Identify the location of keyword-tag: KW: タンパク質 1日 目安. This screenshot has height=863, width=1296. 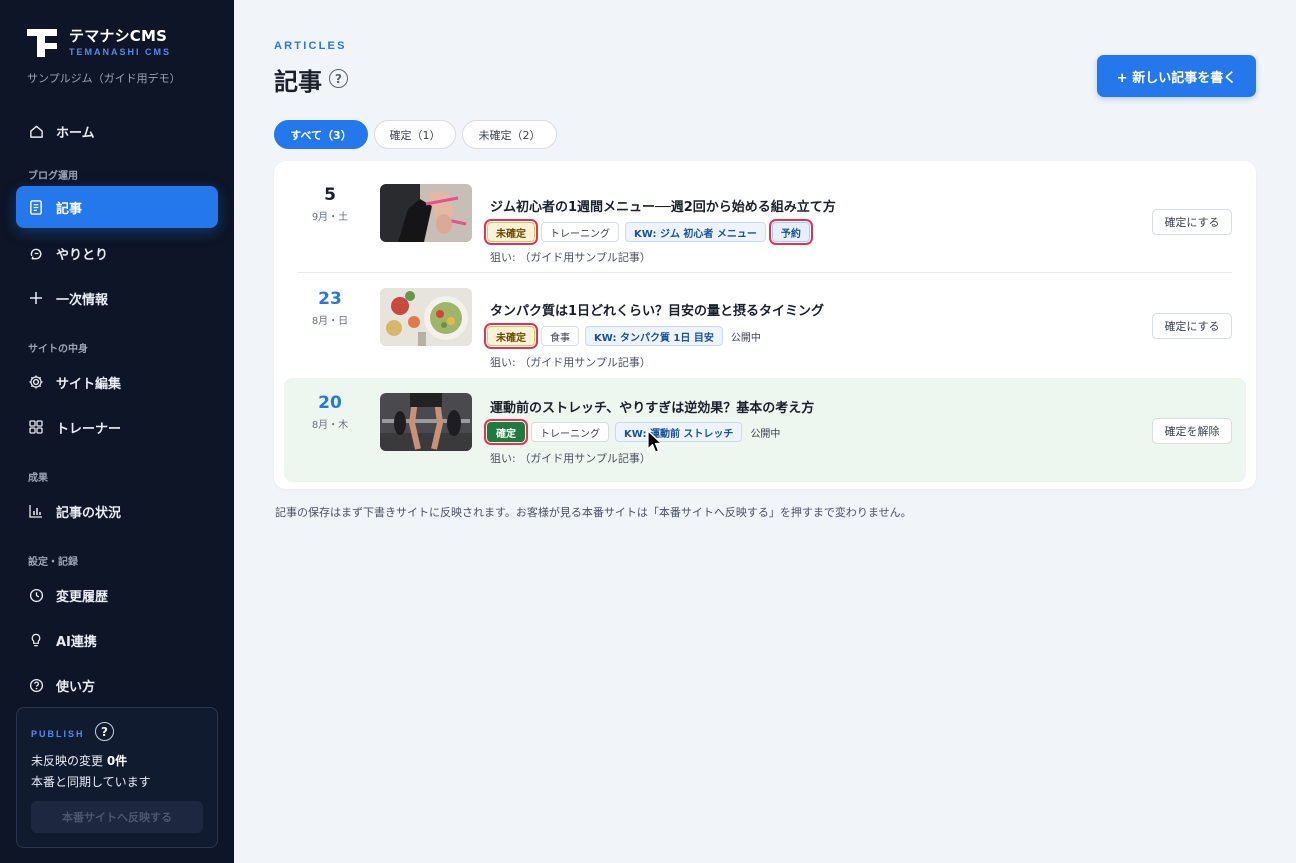
(654, 336).